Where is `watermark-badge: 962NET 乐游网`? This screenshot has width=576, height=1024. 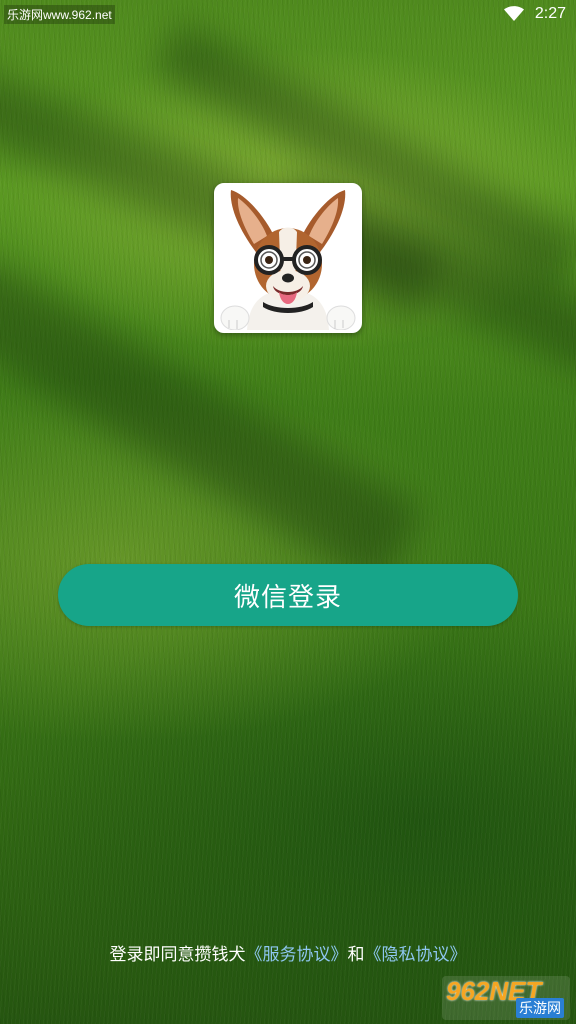 watermark-badge: 962NET 乐游网 is located at coordinates (506, 998).